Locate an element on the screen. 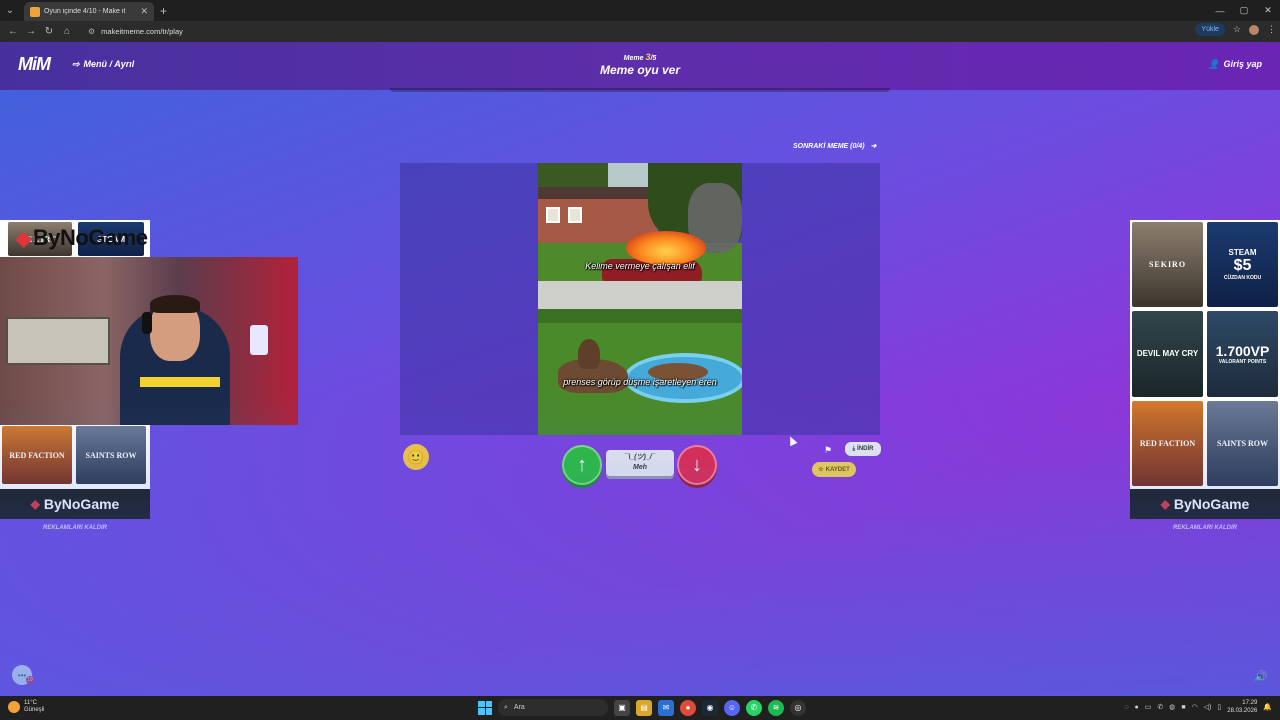 This screenshot has height=720, width=1280. meme-counter-prefix: Meme is located at coordinates (633, 58).